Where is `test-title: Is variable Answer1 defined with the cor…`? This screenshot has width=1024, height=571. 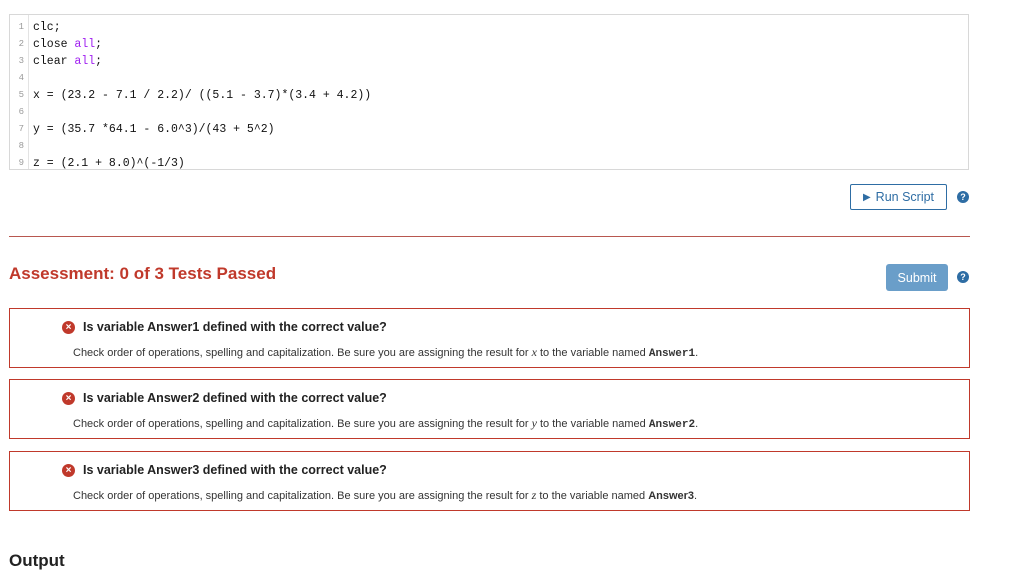 test-title: Is variable Answer1 defined with the cor… is located at coordinates (235, 327).